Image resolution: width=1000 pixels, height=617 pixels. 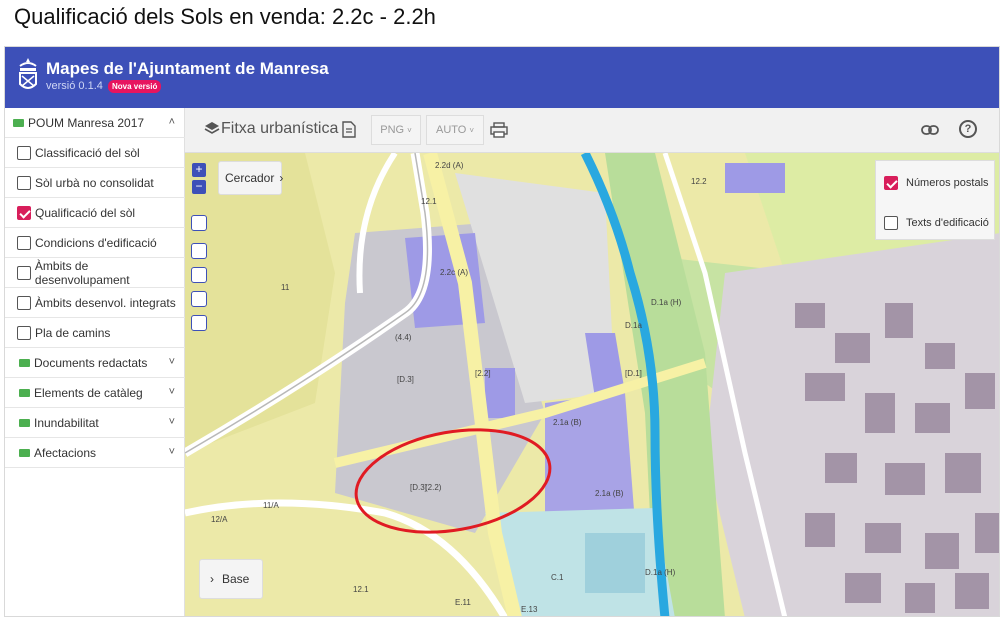 I want to click on layer-label: Sòl urbà no consolidat, so click(x=94, y=182).